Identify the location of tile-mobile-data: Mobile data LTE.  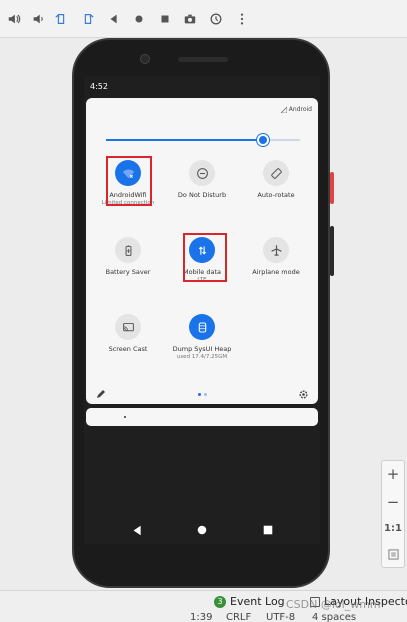
(202, 270).